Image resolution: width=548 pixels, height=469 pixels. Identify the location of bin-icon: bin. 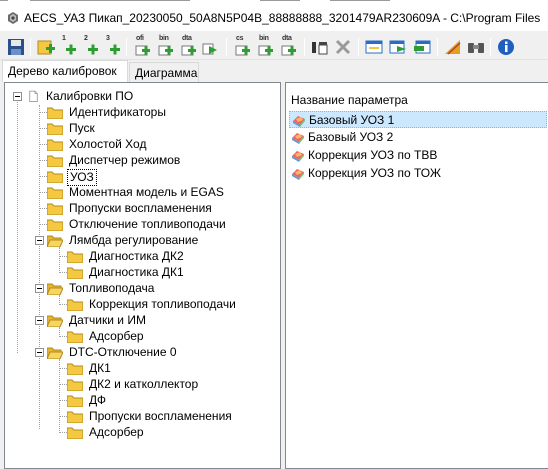
(165, 46).